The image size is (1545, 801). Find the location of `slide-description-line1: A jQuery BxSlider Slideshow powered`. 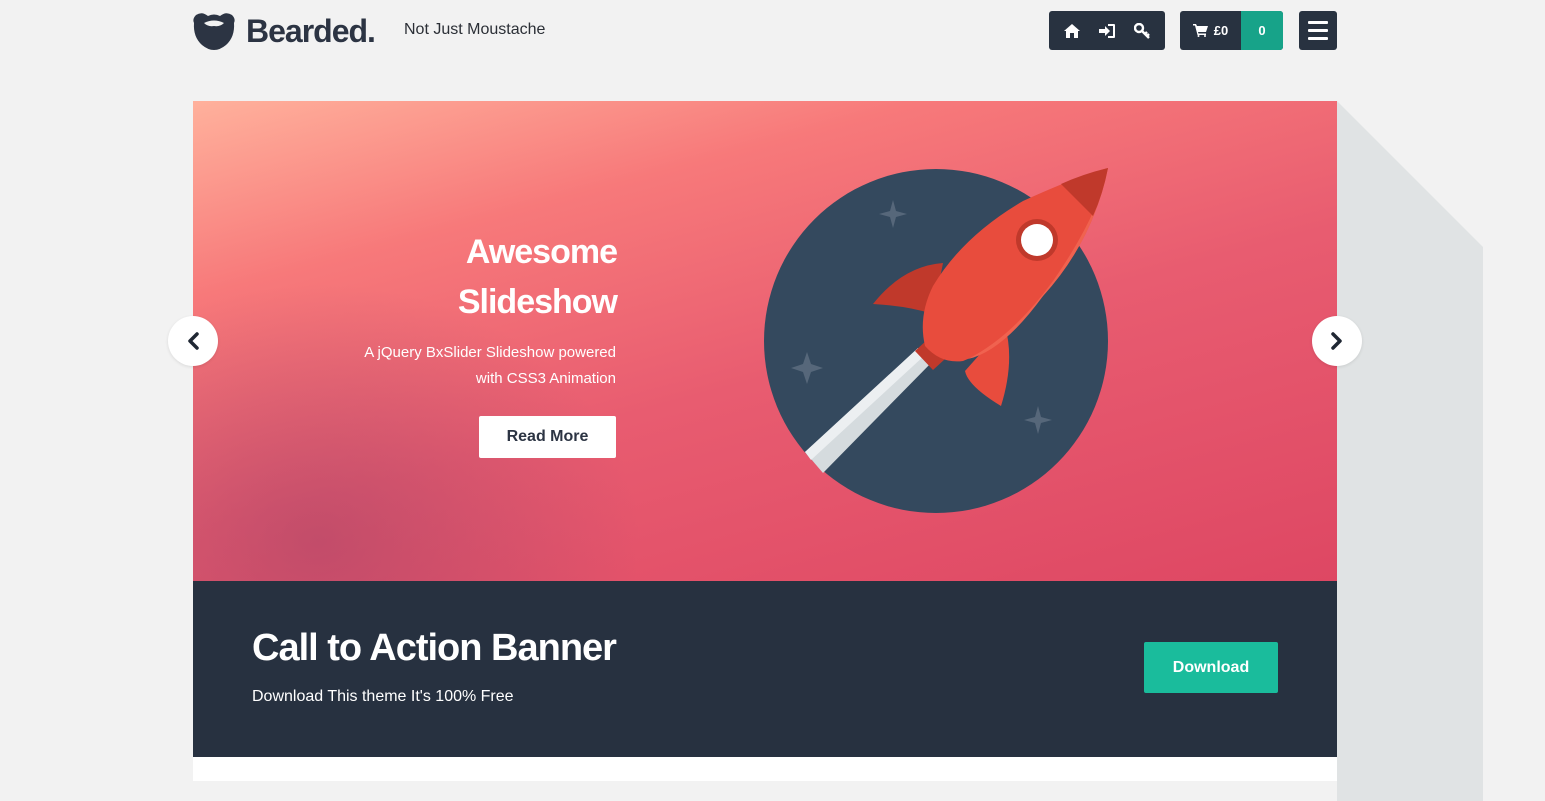

slide-description-line1: A jQuery BxSlider Slideshow powered is located at coordinates (490, 352).